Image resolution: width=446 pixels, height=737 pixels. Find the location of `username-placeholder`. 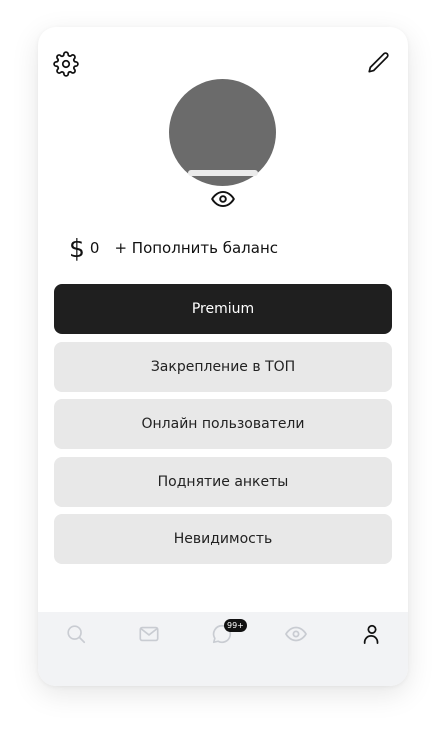

username-placeholder is located at coordinates (223, 173).